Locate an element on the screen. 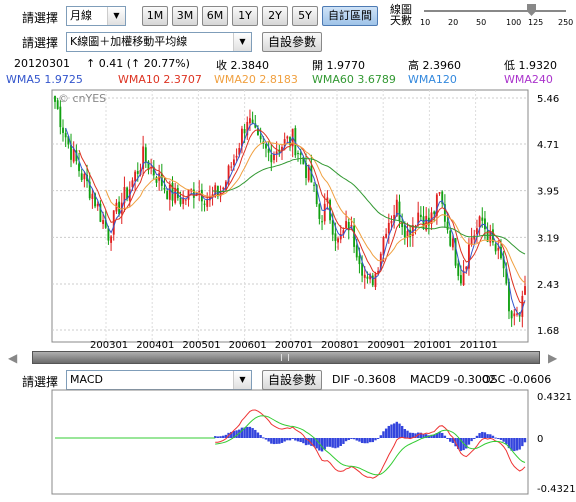  quote-high: 高 2.3960 is located at coordinates (434, 65).